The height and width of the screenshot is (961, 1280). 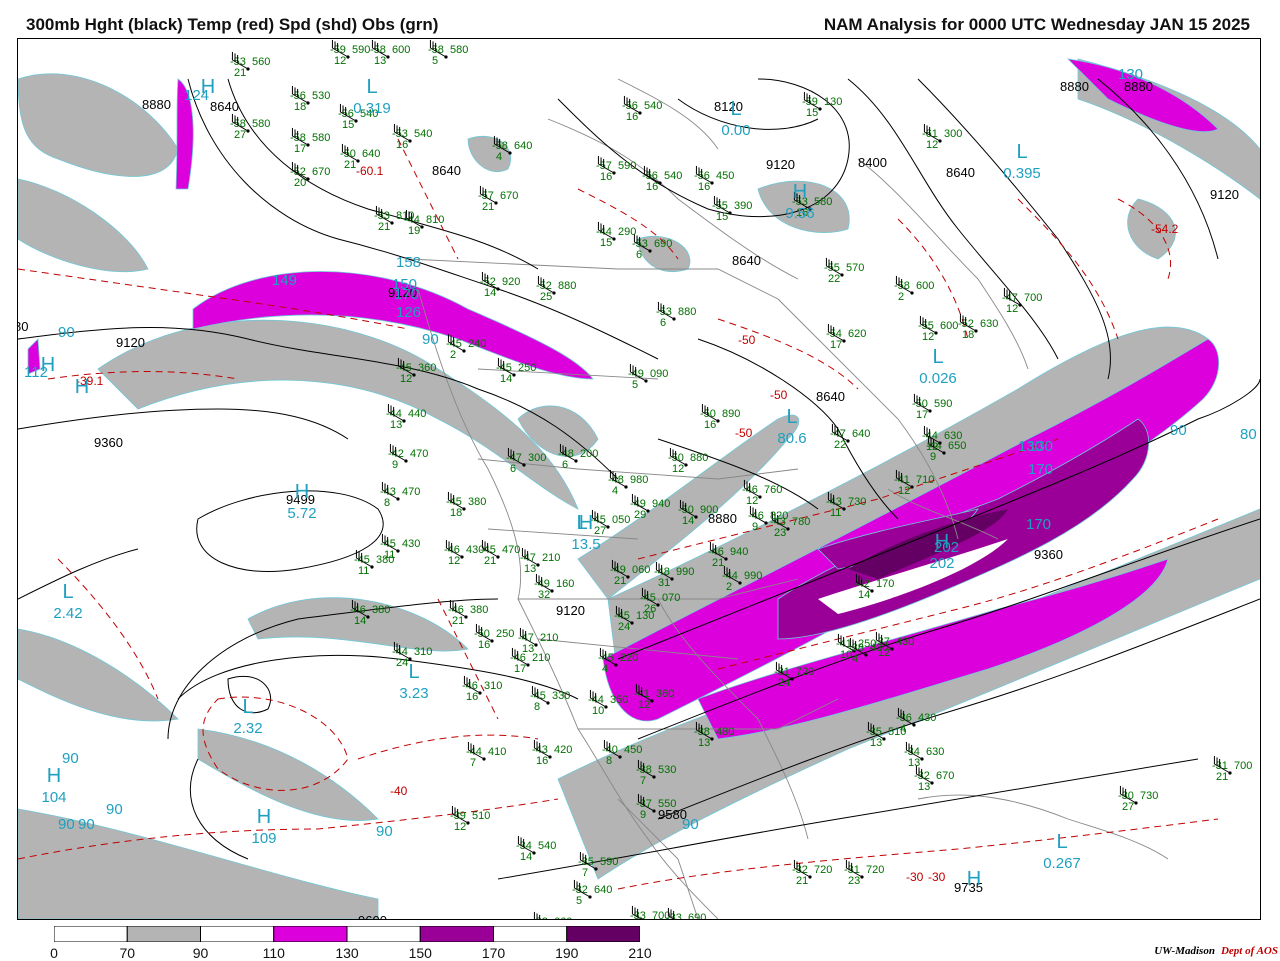 I want to click on station-observation: -444107, so click(x=486, y=755).